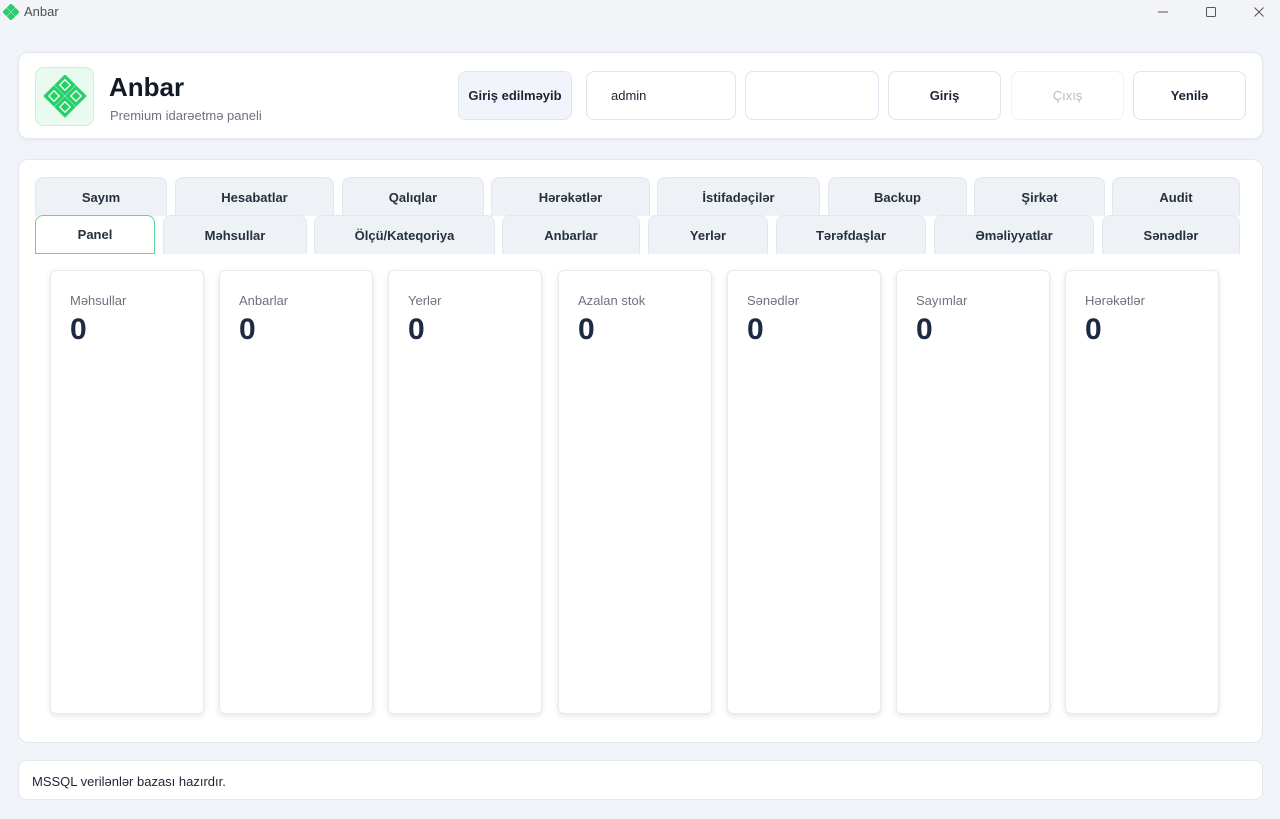  Describe the element at coordinates (738, 196) in the screenshot. I see `tab-istifadeciler: İstifadəçilər` at that location.